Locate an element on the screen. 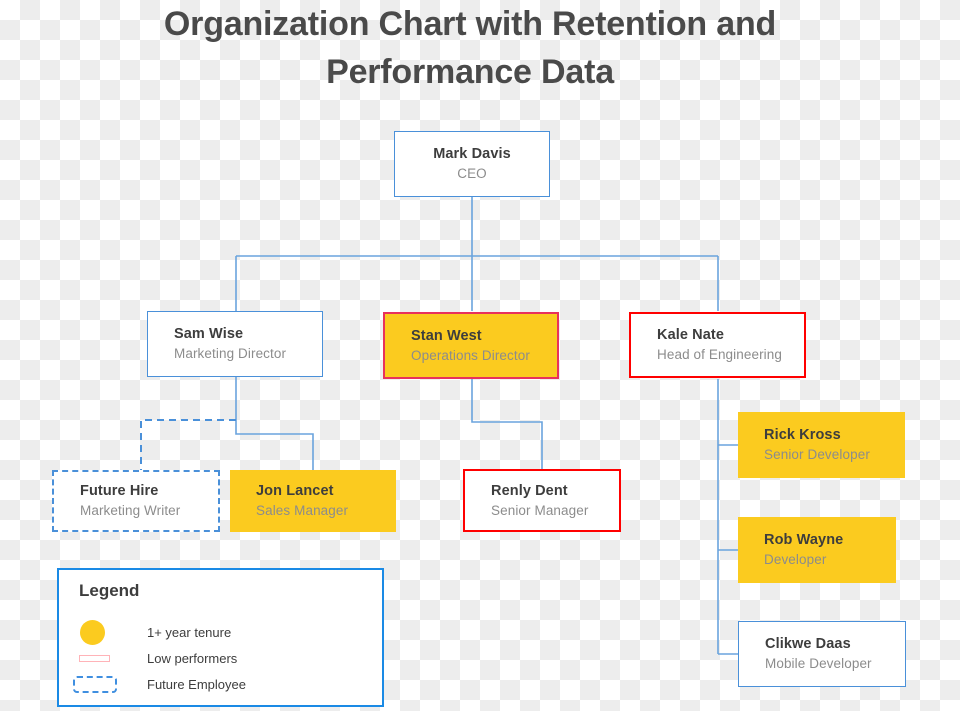 The image size is (960, 711). node-role: Operations Director is located at coordinates (470, 355).